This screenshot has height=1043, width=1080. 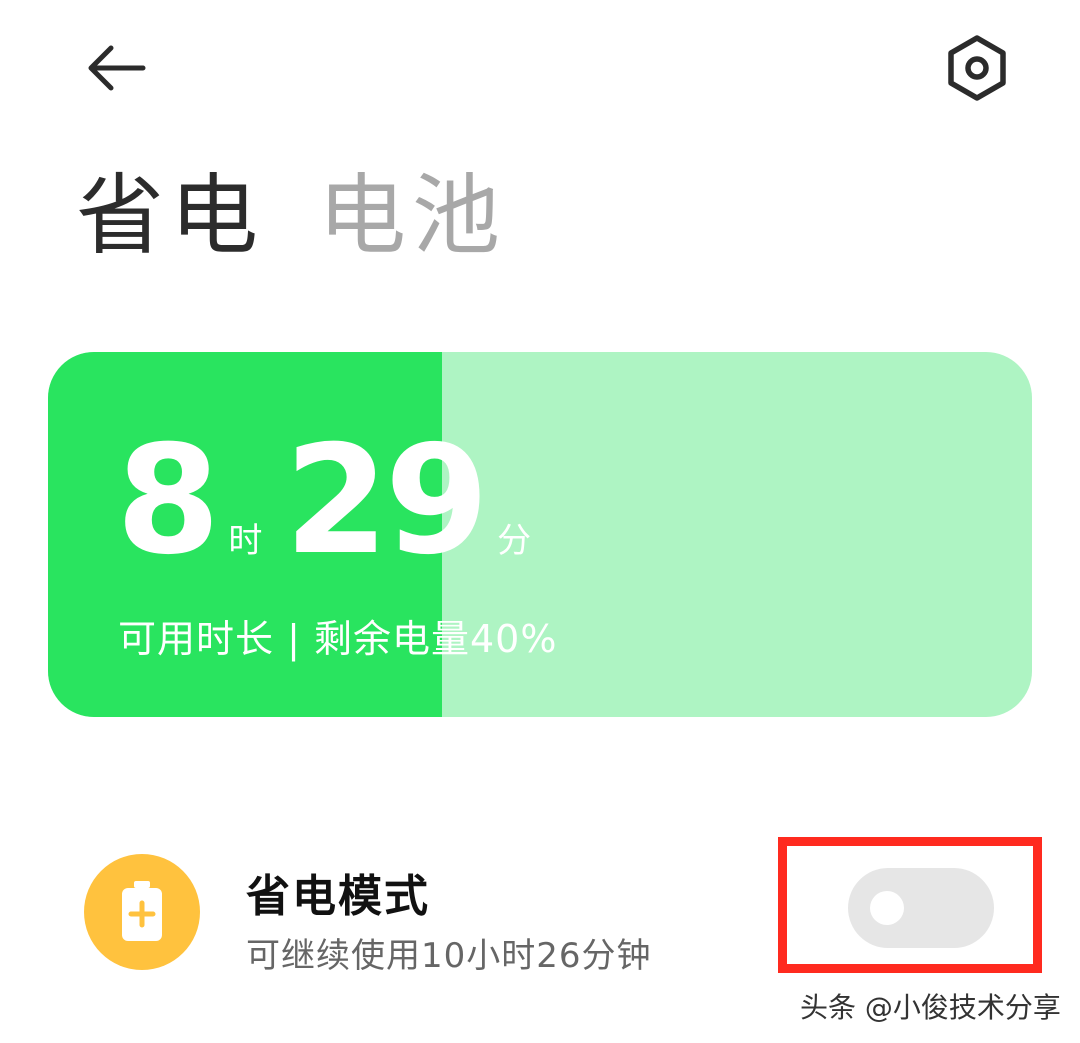 I want to click on hours-value: 8, so click(x=168, y=501).